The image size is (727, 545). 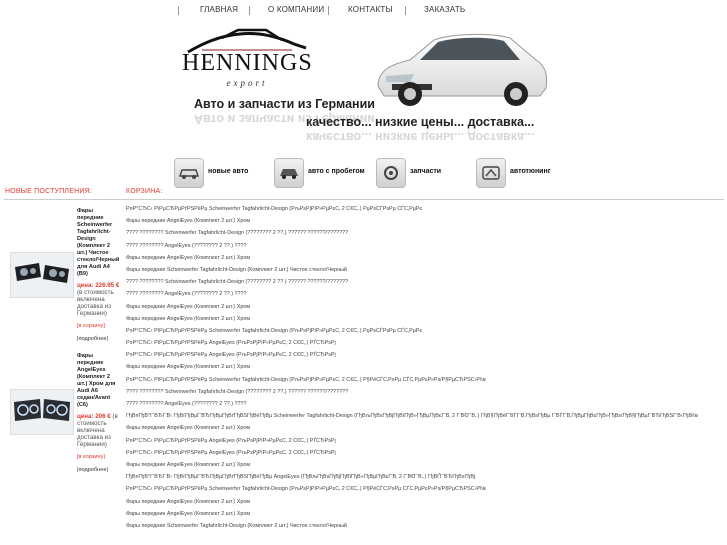 What do you see at coordinates (42, 275) in the screenshot?
I see `product-image-headlights` at bounding box center [42, 275].